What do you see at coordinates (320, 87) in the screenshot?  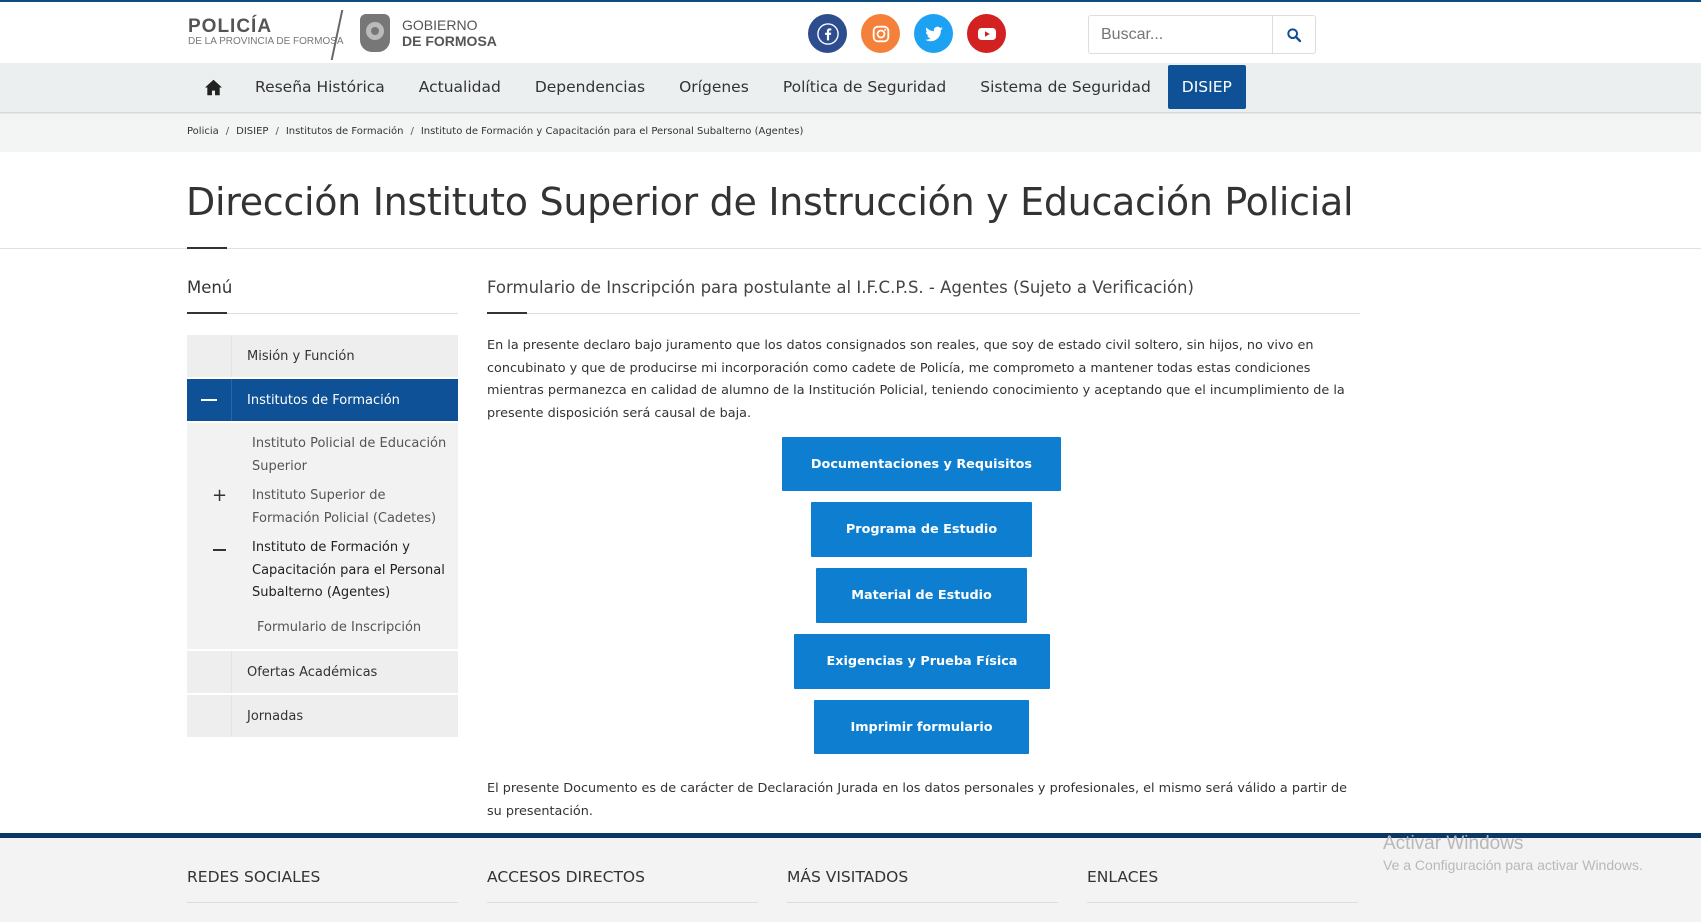 I see `nav-resena-historica: Reseña Histórica` at bounding box center [320, 87].